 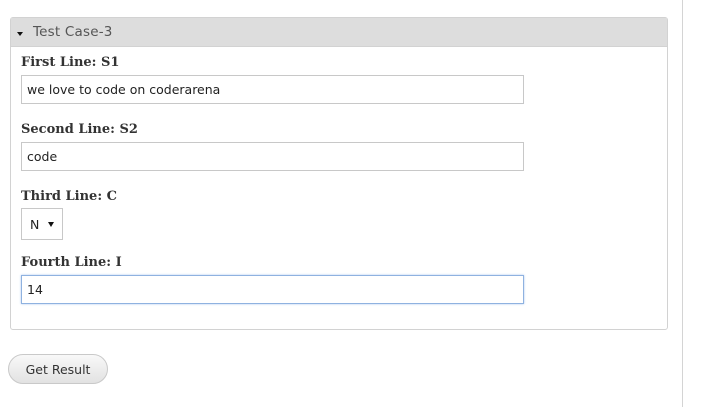 I want to click on collapse-caret-icon, so click(x=20, y=33).